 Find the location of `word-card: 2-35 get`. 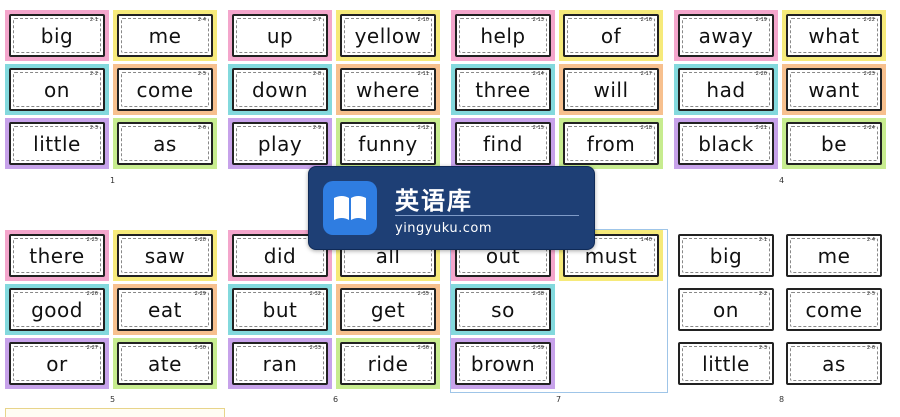

word-card: 2-35 get is located at coordinates (388, 309).